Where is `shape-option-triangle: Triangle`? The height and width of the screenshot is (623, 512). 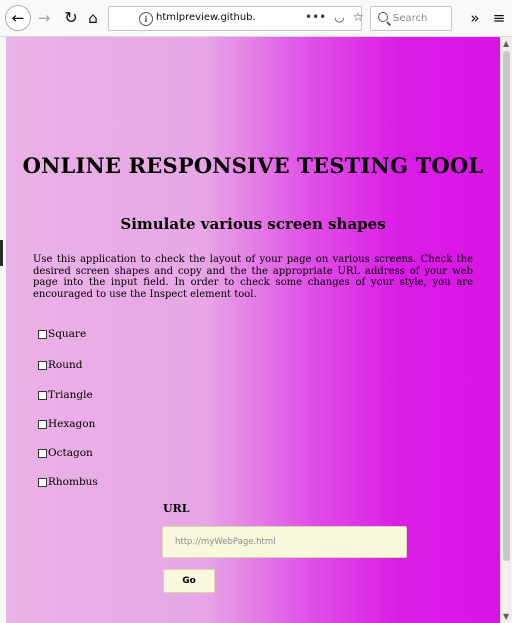
shape-option-triangle: Triangle is located at coordinates (65, 395).